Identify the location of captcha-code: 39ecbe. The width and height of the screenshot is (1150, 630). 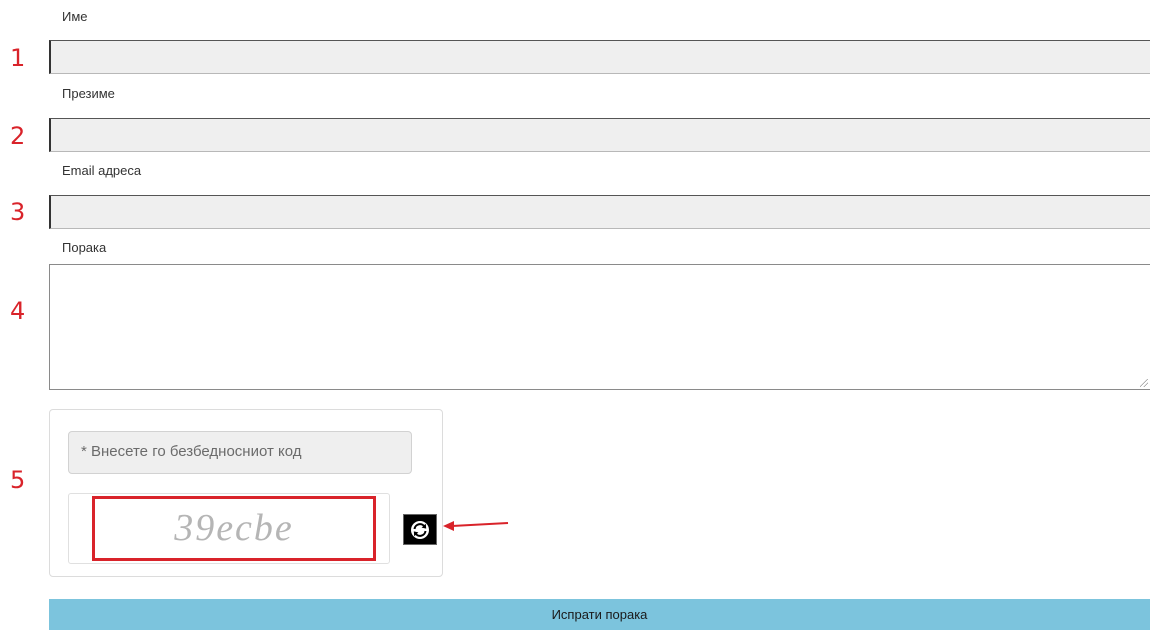
(234, 528).